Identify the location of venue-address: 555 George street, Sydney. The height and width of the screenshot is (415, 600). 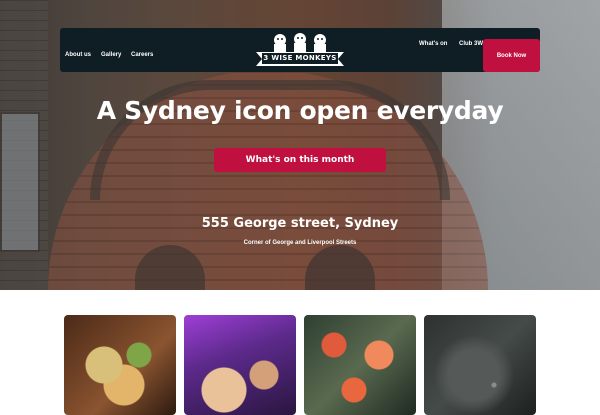
(300, 223).